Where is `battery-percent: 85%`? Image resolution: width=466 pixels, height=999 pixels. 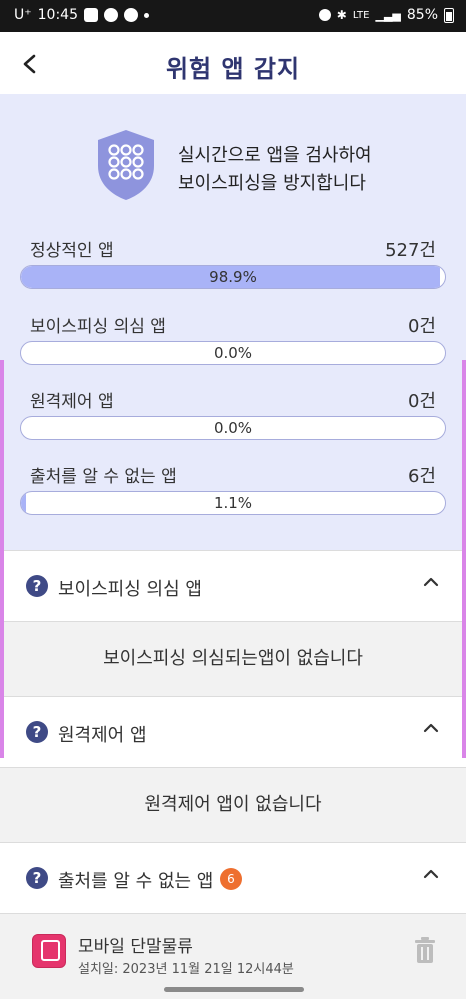
battery-percent: 85% is located at coordinates (422, 15).